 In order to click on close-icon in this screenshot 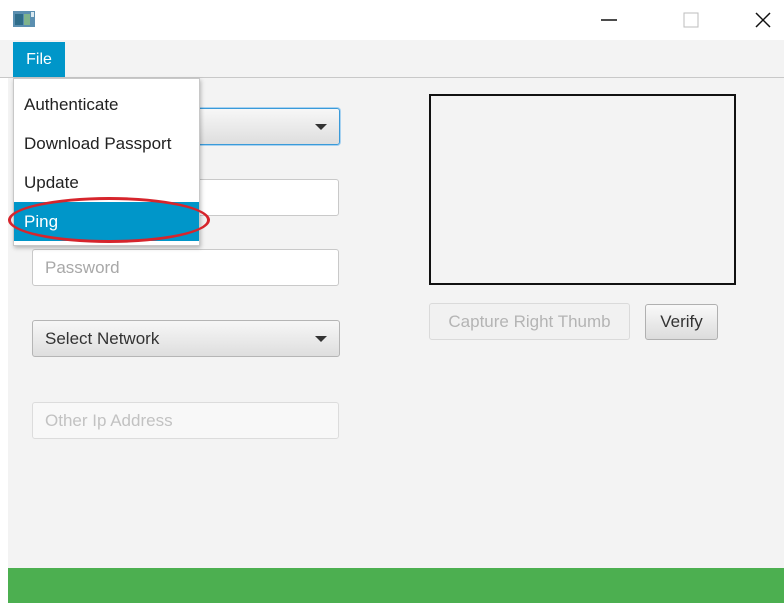, I will do `click(763, 20)`.